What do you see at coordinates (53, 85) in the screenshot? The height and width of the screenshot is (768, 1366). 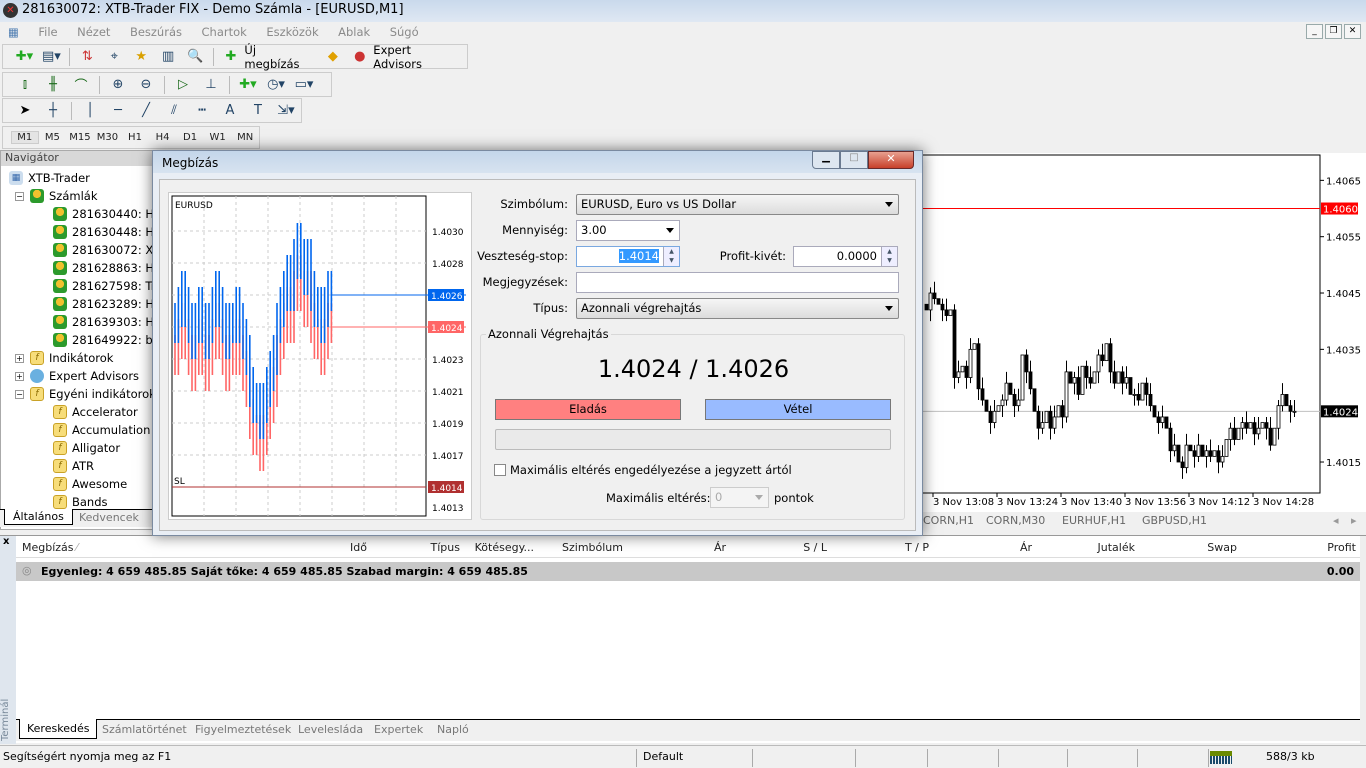 I see `candlestick-icon: ╫` at bounding box center [53, 85].